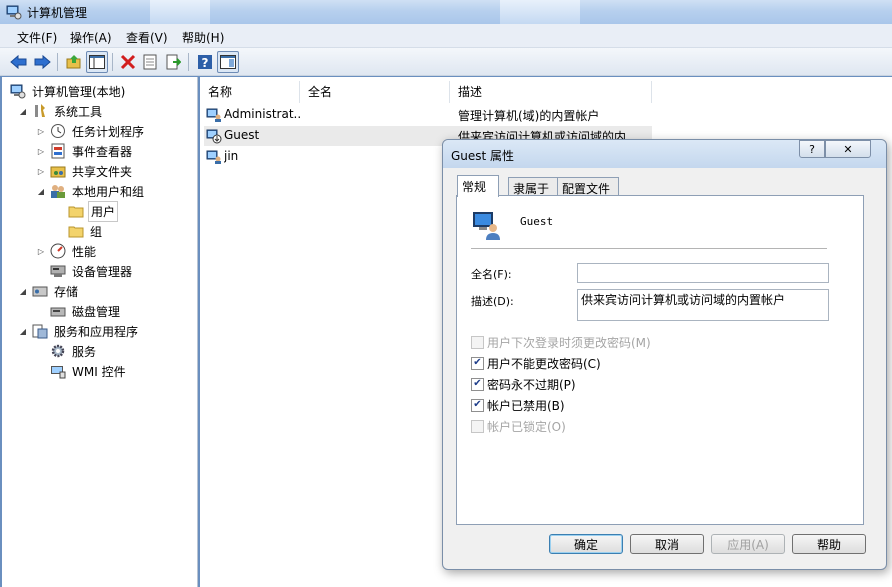  Describe the element at coordinates (42, 62) in the screenshot. I see `forward-icon` at that location.